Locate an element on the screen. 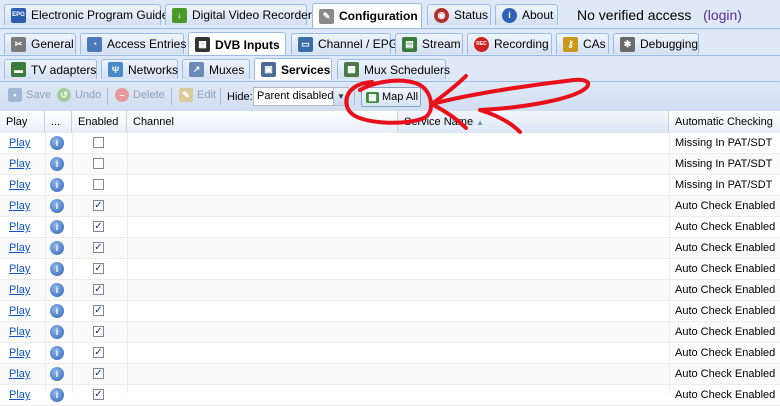  tab-networks: Ψ Networks is located at coordinates (139, 69).